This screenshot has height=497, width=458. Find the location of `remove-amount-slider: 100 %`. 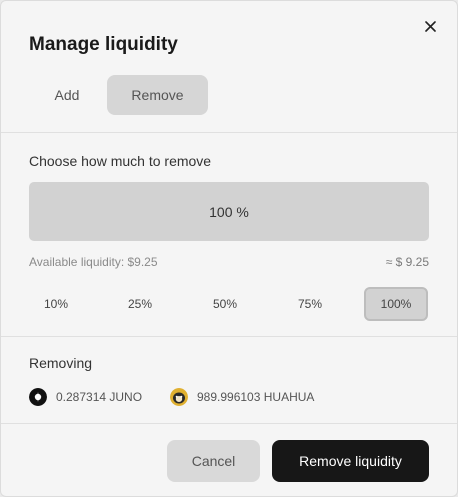

remove-amount-slider: 100 % is located at coordinates (229, 211).